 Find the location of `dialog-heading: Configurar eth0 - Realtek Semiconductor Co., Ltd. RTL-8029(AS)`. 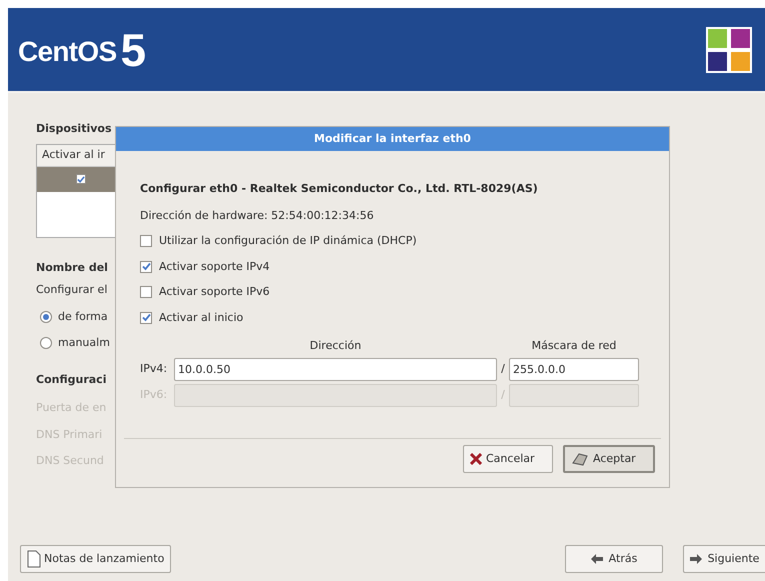

dialog-heading: Configurar eth0 - Realtek Semiconductor Co., Ltd. RTL-8029(AS) is located at coordinates (339, 189).